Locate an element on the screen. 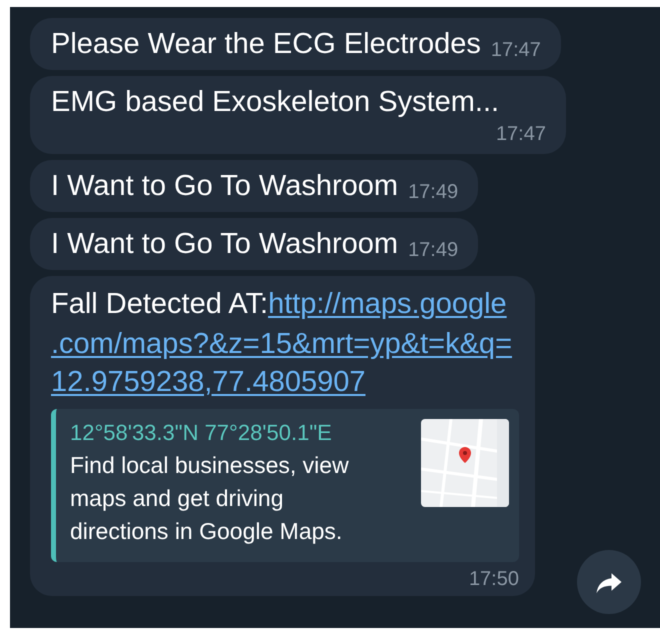 This screenshot has width=660, height=633. preview-description: Find local businesses, view maps and get driving directions in Google Maps. is located at coordinates (210, 498).